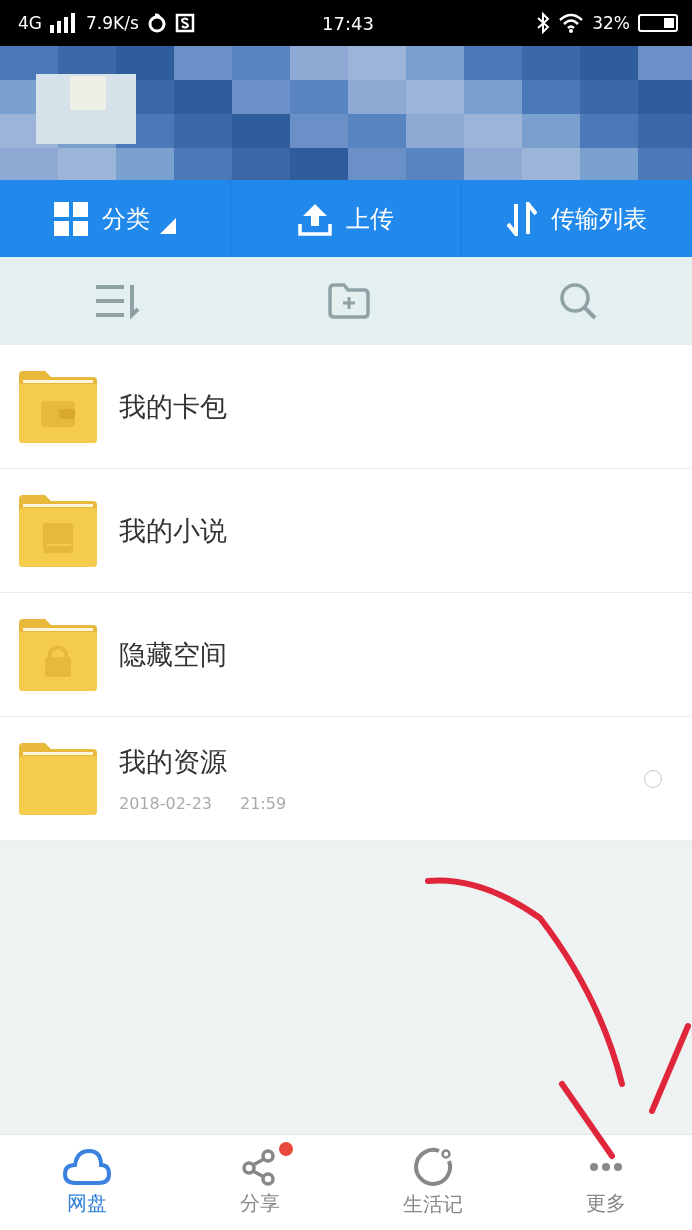  What do you see at coordinates (184, 23) in the screenshot?
I see `app-notification-icon` at bounding box center [184, 23].